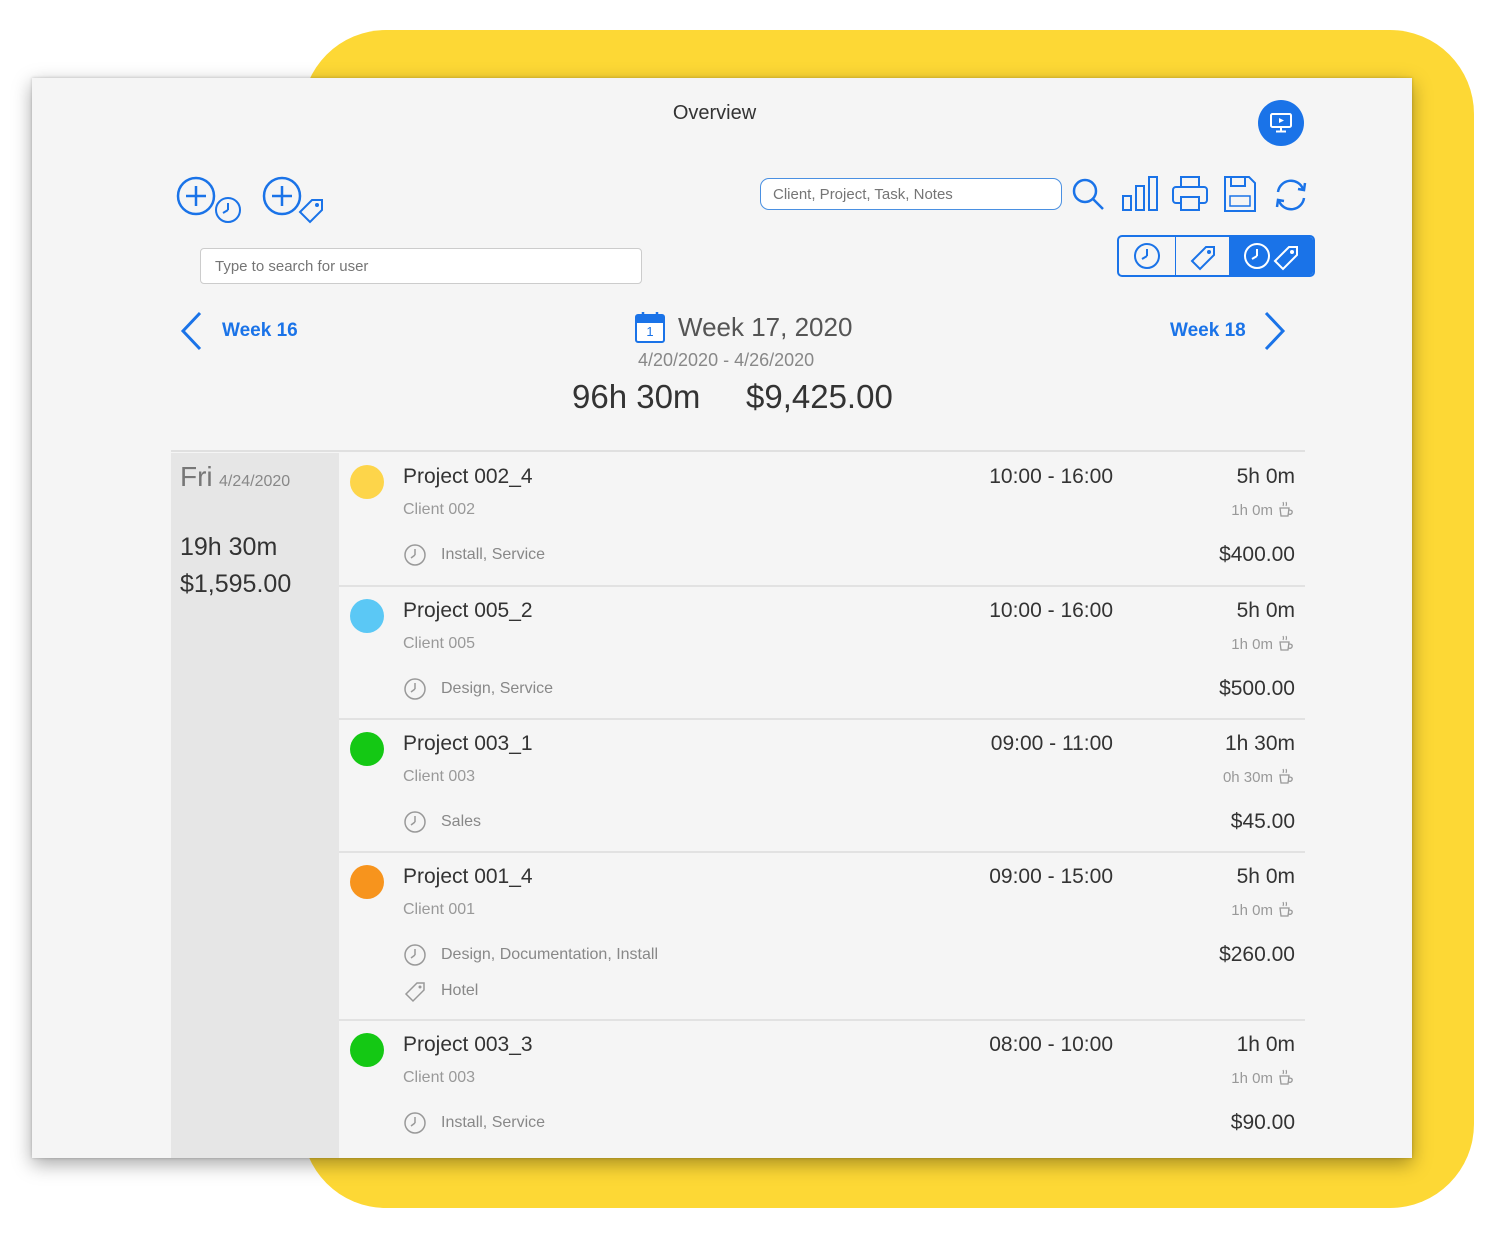 This screenshot has height=1237, width=1500. What do you see at coordinates (1257, 688) in the screenshot?
I see `entry-amount: $500.00` at bounding box center [1257, 688].